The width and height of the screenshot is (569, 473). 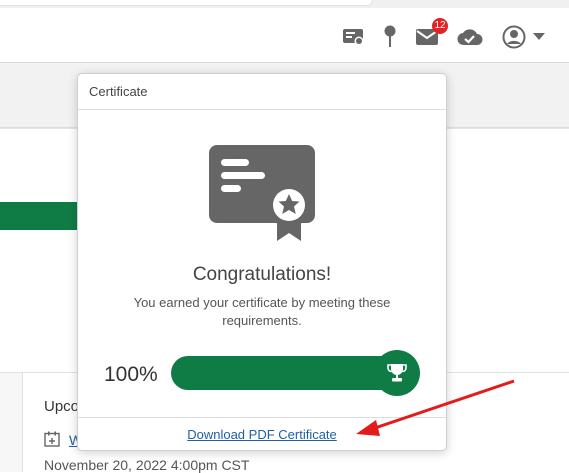 I want to click on congratulations-heading: Congratulations!, so click(x=262, y=274).